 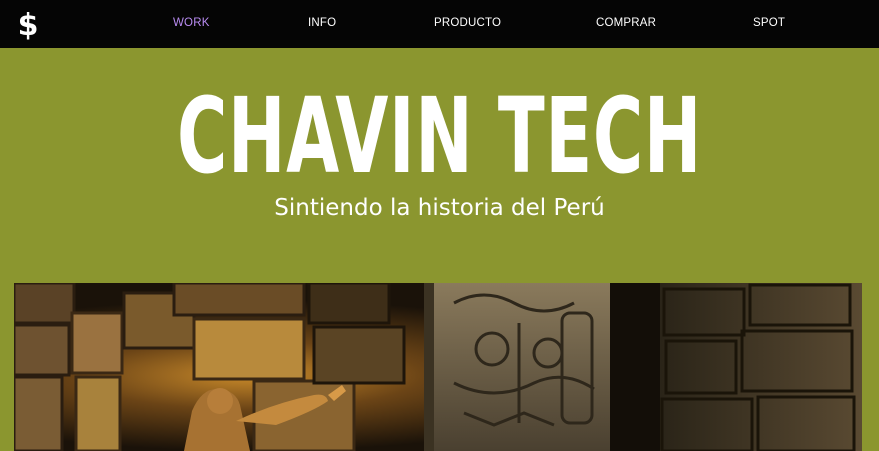 I want to click on hero-subtitle: Sintiendo la historia del Perú, so click(x=439, y=208).